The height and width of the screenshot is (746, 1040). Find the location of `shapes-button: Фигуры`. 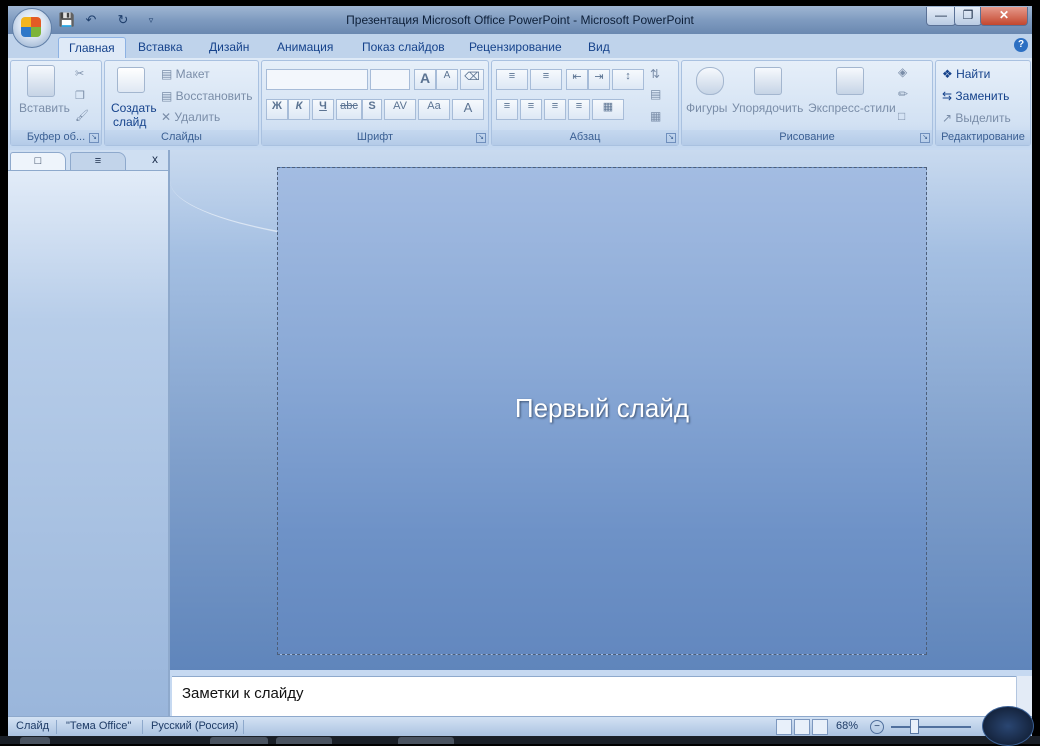

shapes-button: Фигуры is located at coordinates (706, 108).